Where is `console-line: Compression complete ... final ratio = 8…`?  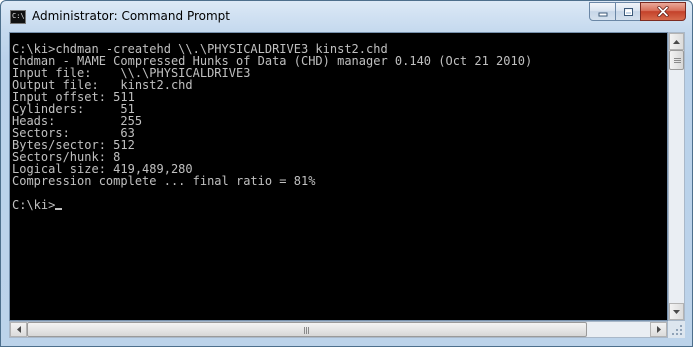
console-line: Compression complete ... final ratio = 8… is located at coordinates (164, 181).